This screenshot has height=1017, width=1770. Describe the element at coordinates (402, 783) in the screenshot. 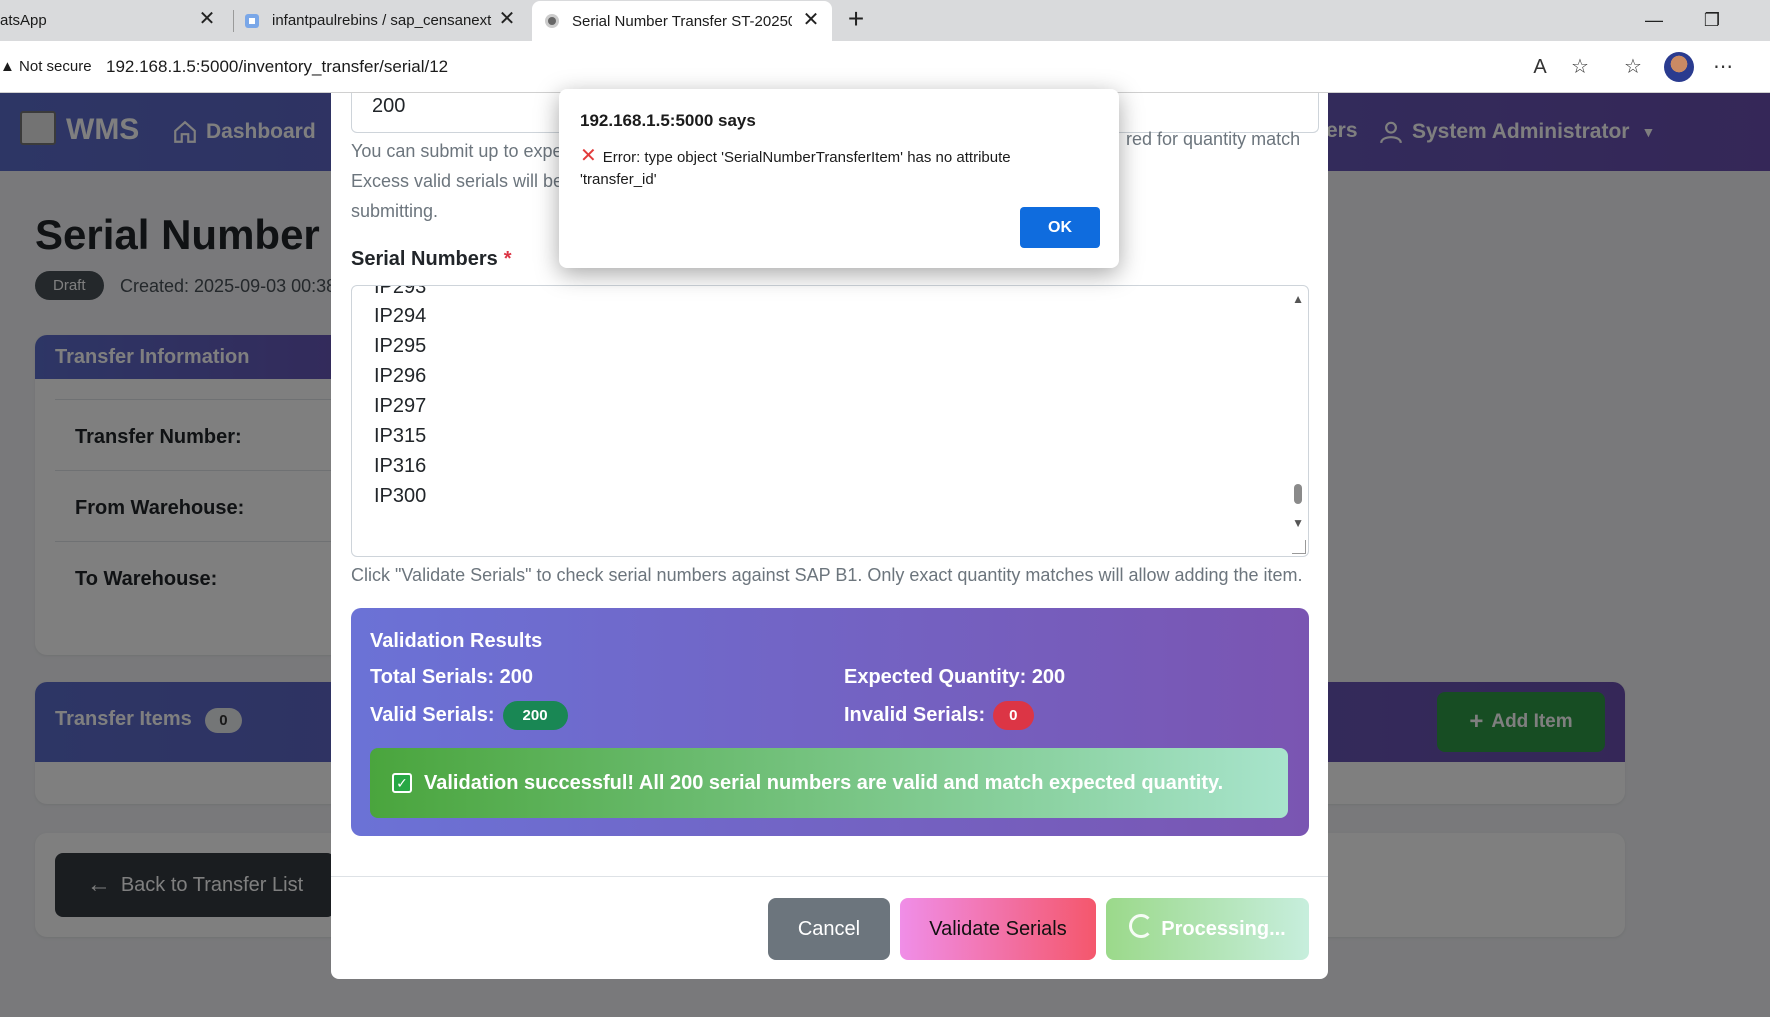

I see `check-icon: ✓` at that location.